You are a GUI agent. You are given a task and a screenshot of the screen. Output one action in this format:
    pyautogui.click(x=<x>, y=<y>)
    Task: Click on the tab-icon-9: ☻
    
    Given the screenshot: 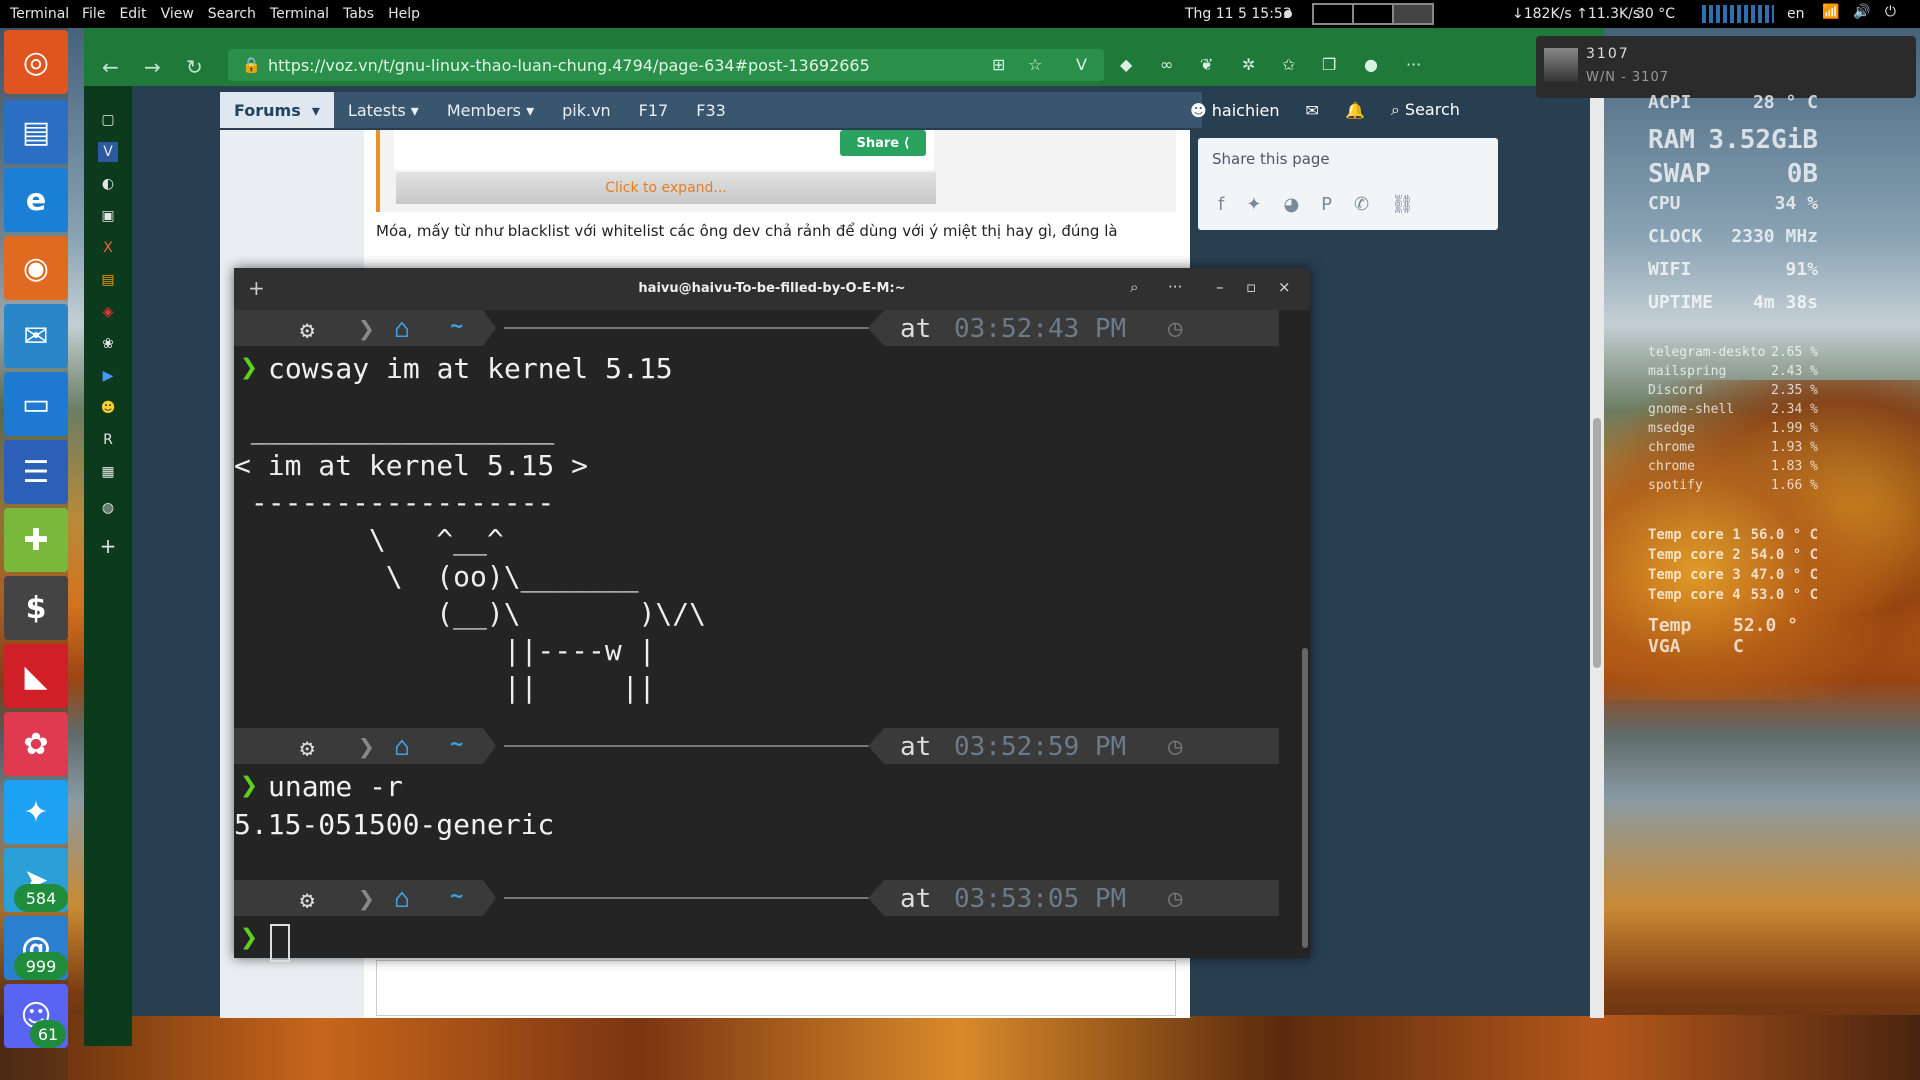 What is the action you would take?
    pyautogui.click(x=108, y=408)
    